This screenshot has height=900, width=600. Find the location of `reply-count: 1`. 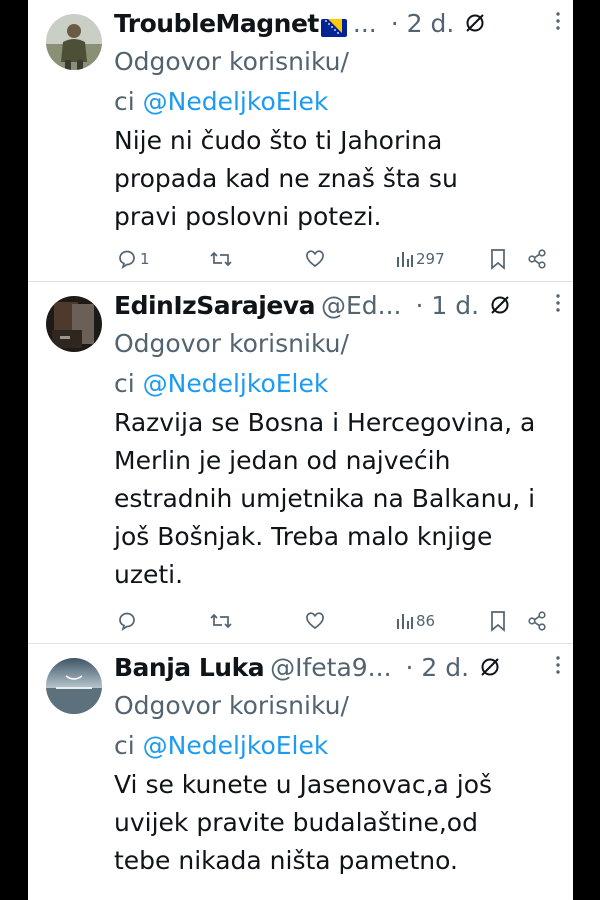

reply-count: 1 is located at coordinates (145, 259).